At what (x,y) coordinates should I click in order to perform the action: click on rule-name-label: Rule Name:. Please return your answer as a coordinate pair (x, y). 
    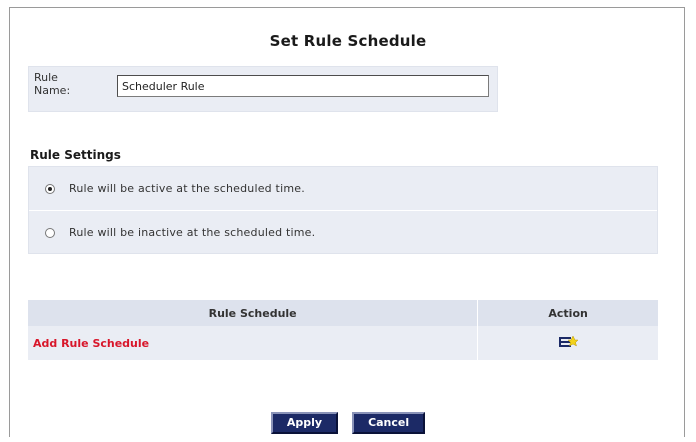
    Looking at the image, I should click on (52, 84).